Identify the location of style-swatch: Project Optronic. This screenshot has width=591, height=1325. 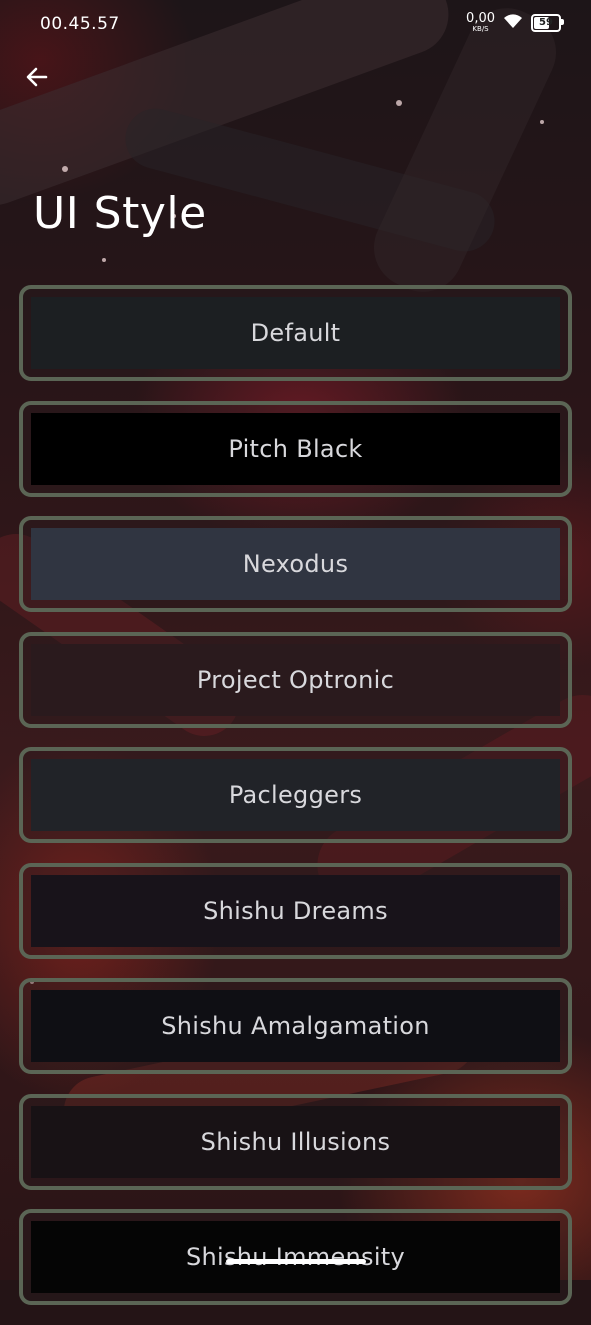
(295, 679).